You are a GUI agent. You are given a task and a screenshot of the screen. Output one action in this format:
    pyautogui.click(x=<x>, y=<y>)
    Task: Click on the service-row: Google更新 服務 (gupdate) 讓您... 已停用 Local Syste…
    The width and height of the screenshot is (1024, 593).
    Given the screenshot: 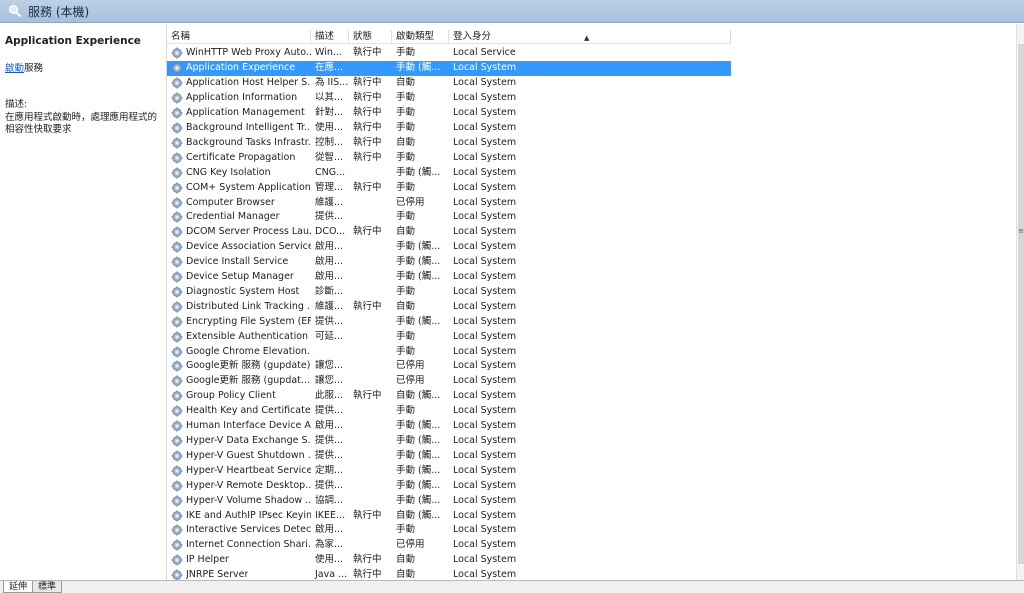 What is the action you would take?
    pyautogui.click(x=449, y=366)
    